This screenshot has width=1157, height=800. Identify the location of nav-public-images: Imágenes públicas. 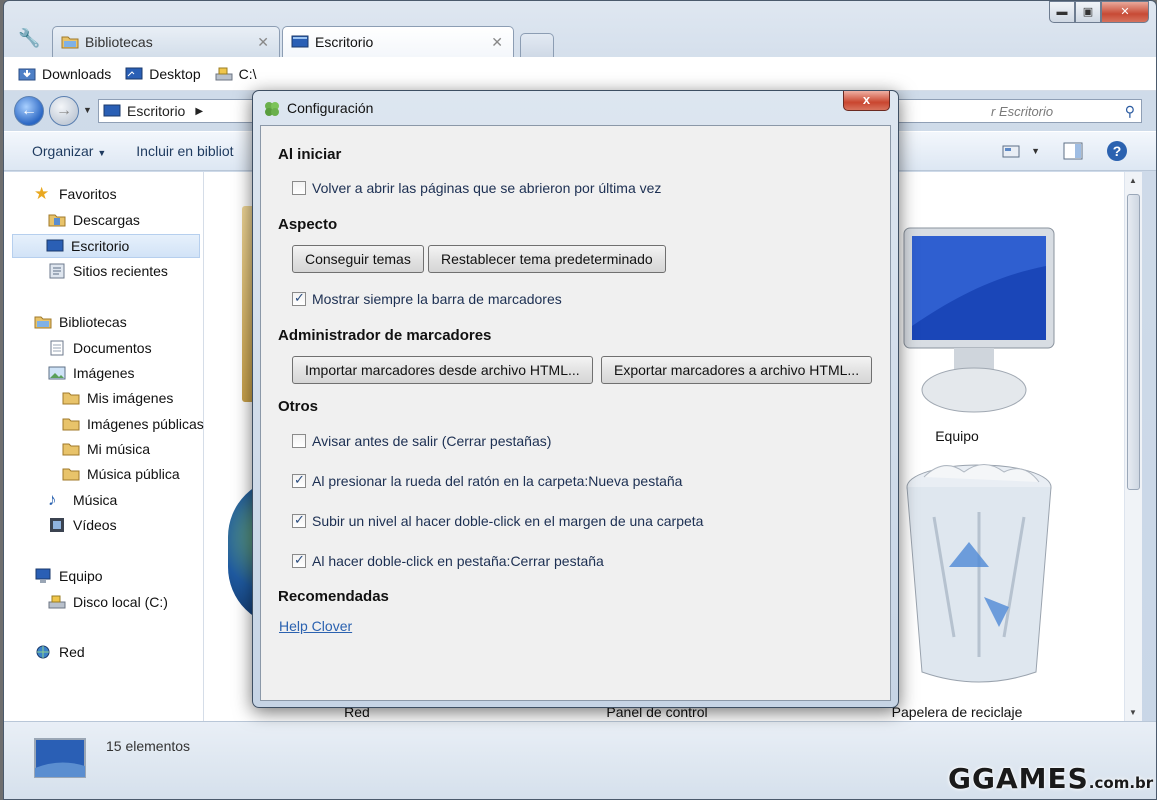
(133, 424).